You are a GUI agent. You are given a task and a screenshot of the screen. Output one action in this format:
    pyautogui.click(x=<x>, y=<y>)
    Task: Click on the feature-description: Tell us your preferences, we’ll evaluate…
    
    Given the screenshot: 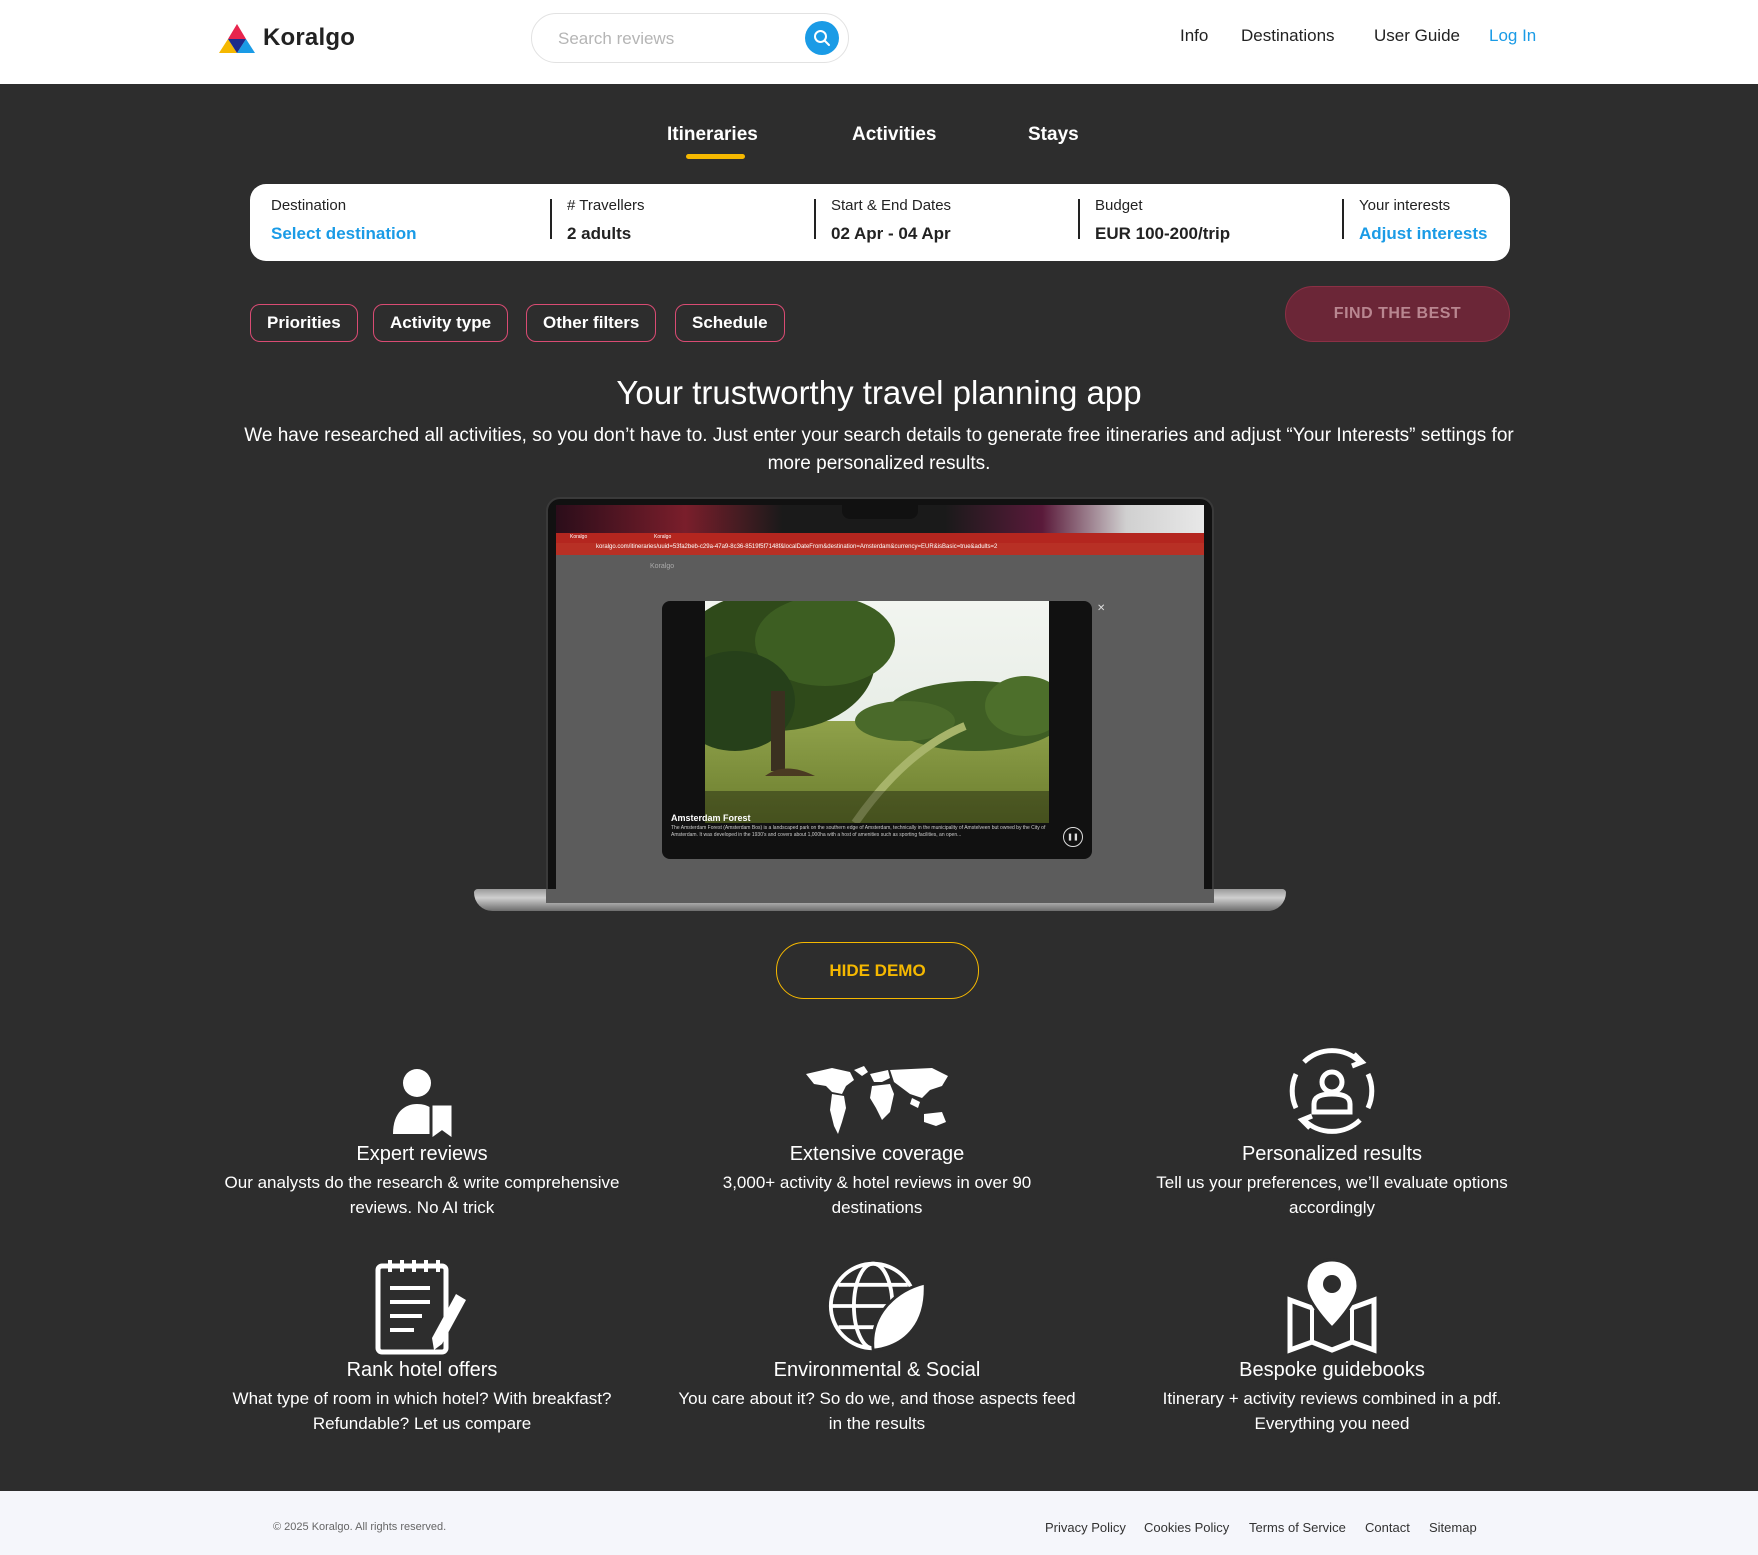 What is the action you would take?
    pyautogui.click(x=1332, y=1195)
    